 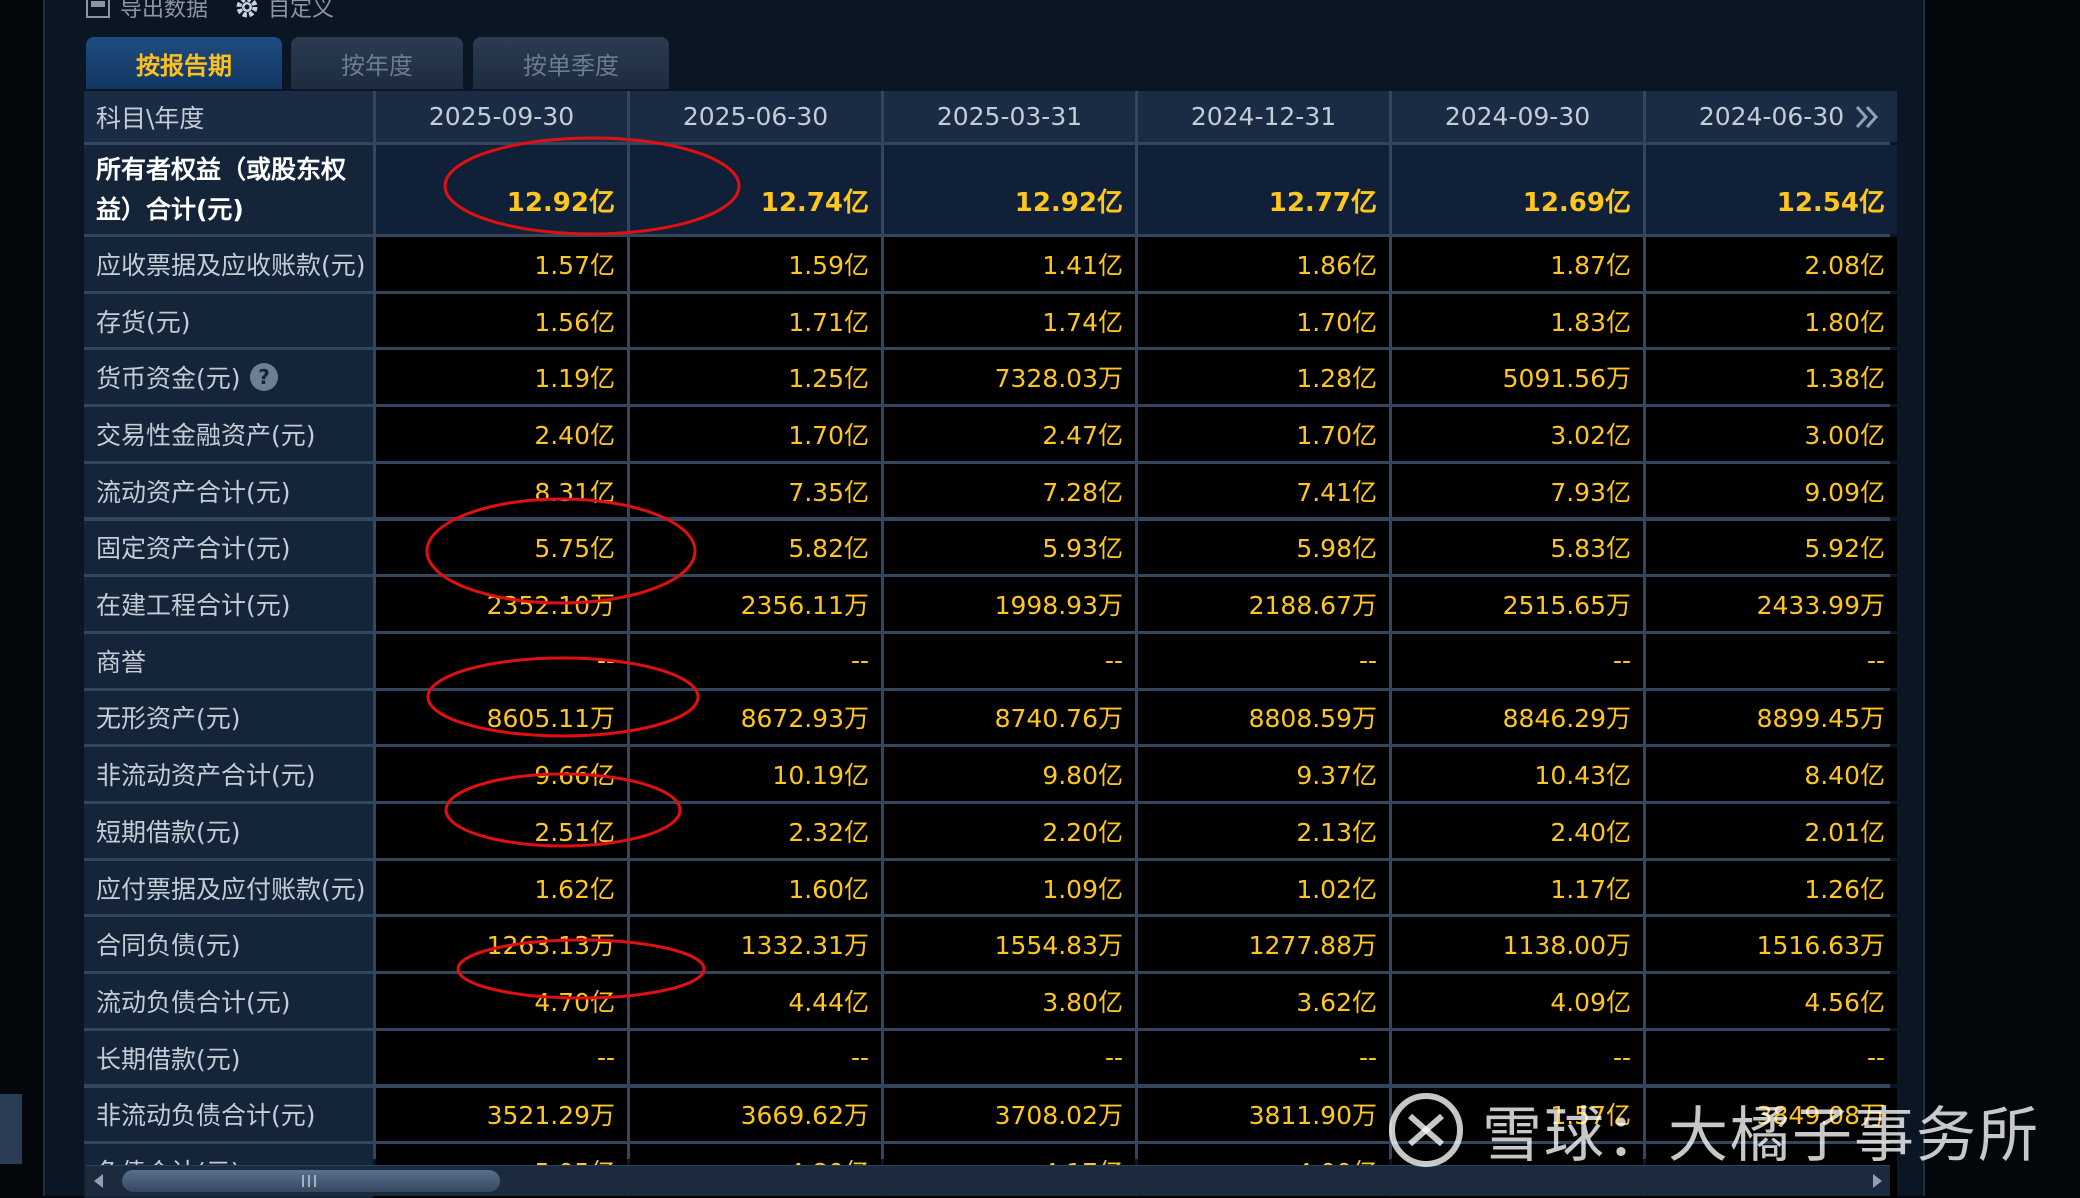 I want to click on annotation-circle-intangible-assets, so click(x=563, y=697).